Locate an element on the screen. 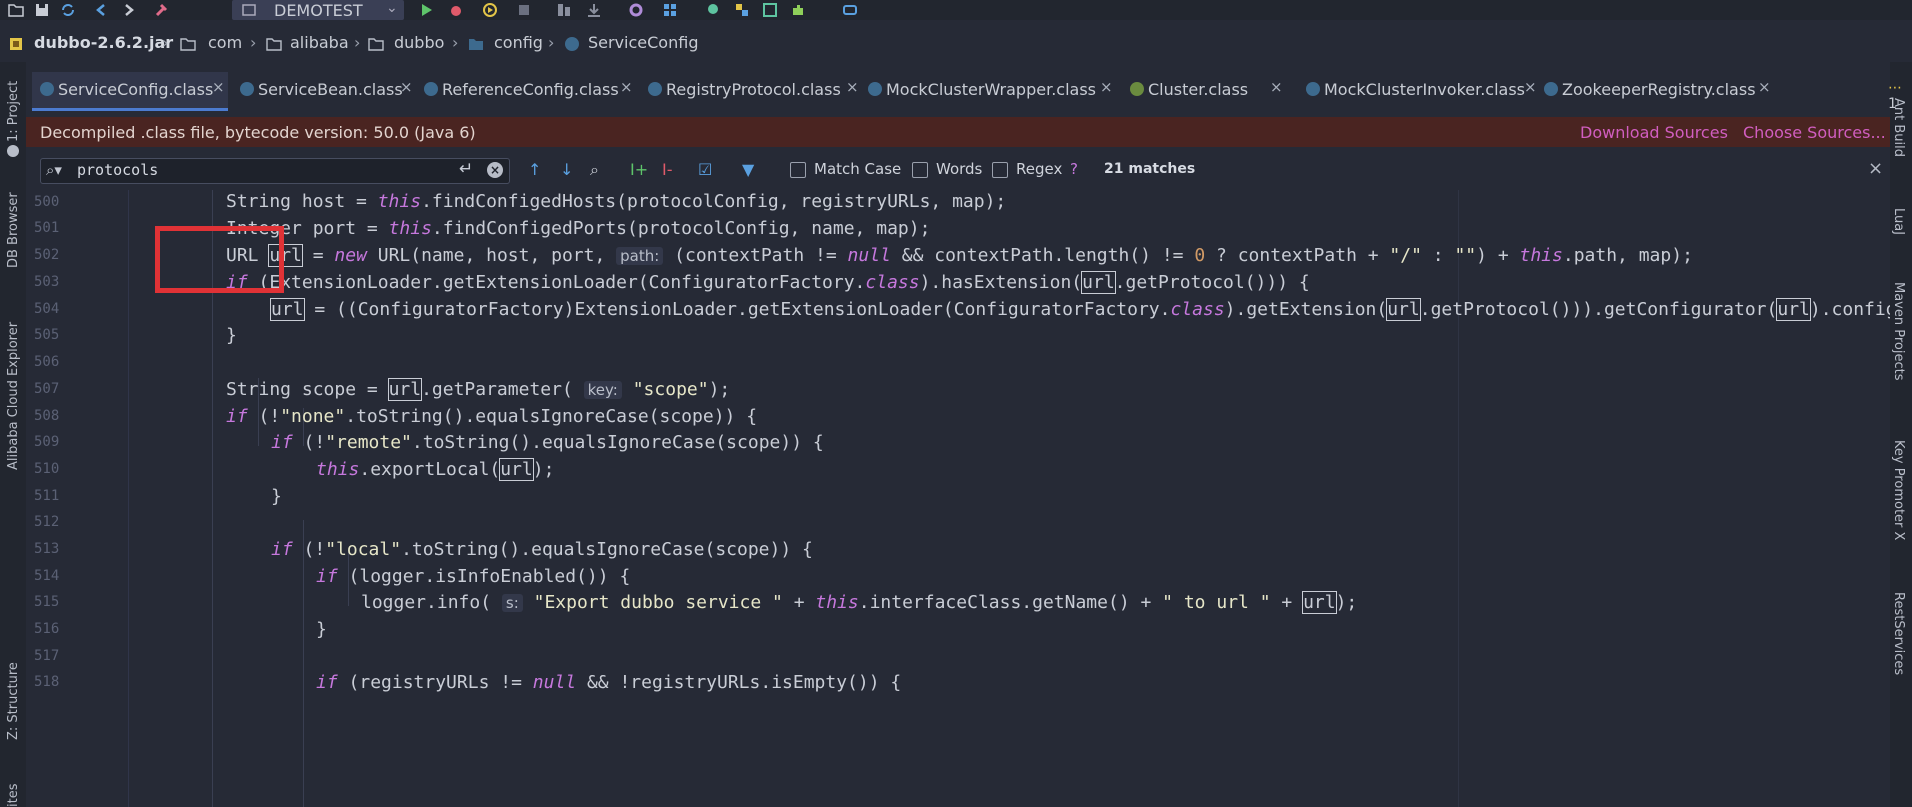 This screenshot has height=807, width=1912. tool-window-alibaba-cloud-explorer: Alibaba Cloud Explorer is located at coordinates (13, 396).